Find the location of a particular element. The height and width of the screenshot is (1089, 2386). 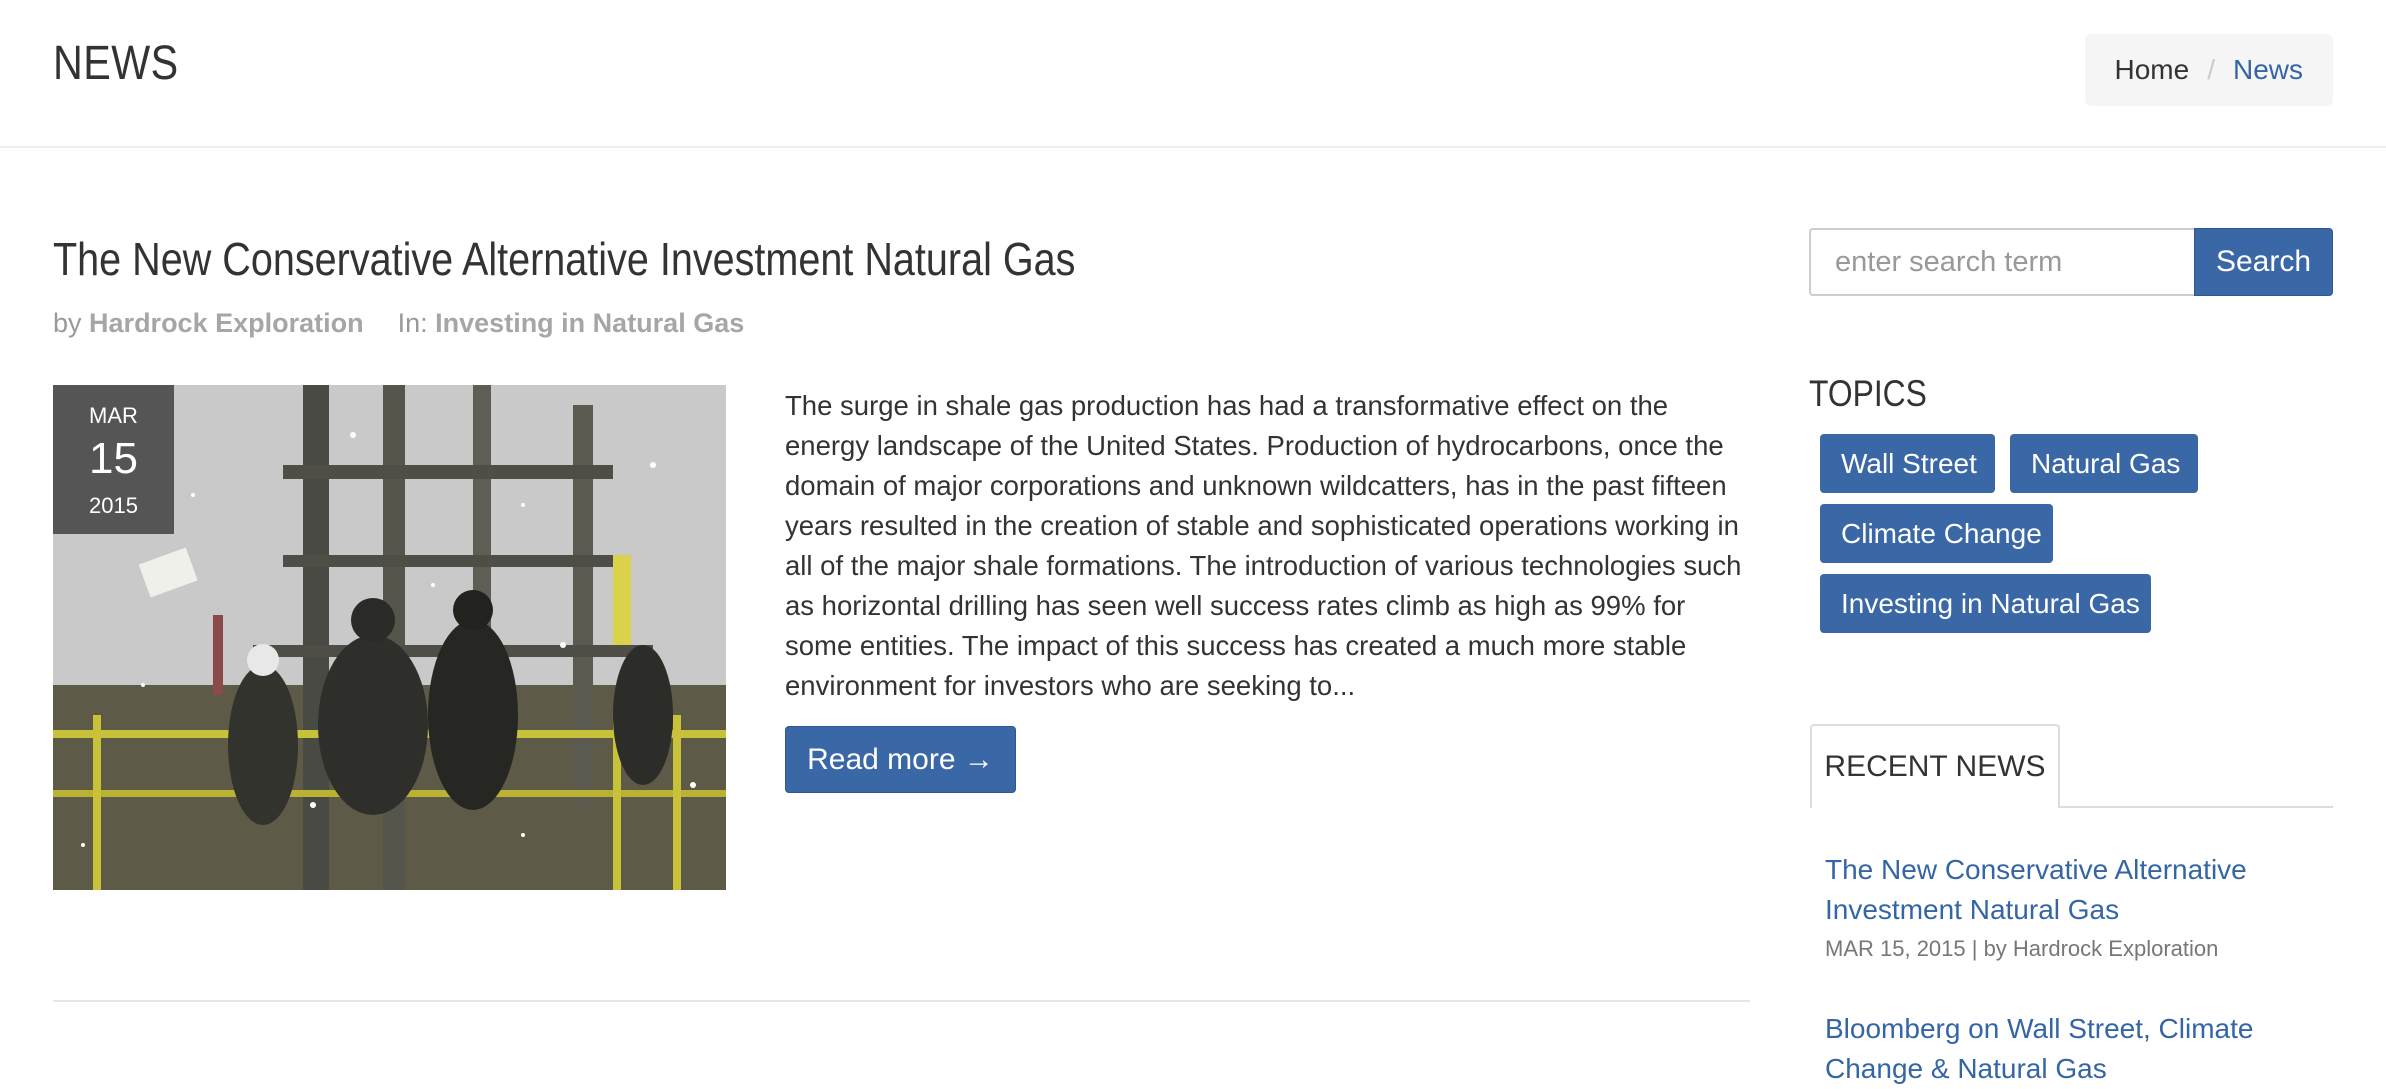

post-meta-in-label: In: is located at coordinates (412, 323).